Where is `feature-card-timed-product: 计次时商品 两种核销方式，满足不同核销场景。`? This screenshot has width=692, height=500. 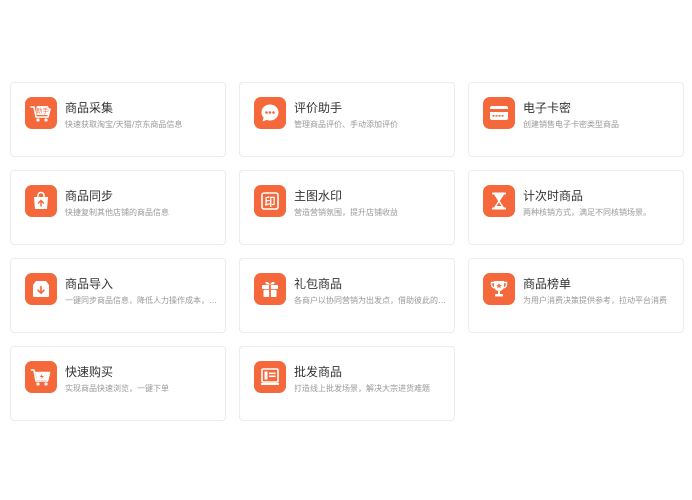
feature-card-timed-product: 计次时商品 两种核销方式，满足不同核销场景。 is located at coordinates (576, 207).